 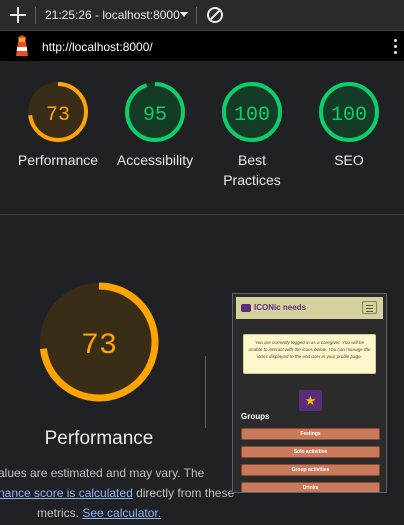 I want to click on report-url: http://localhost:8000/, so click(x=97, y=47).